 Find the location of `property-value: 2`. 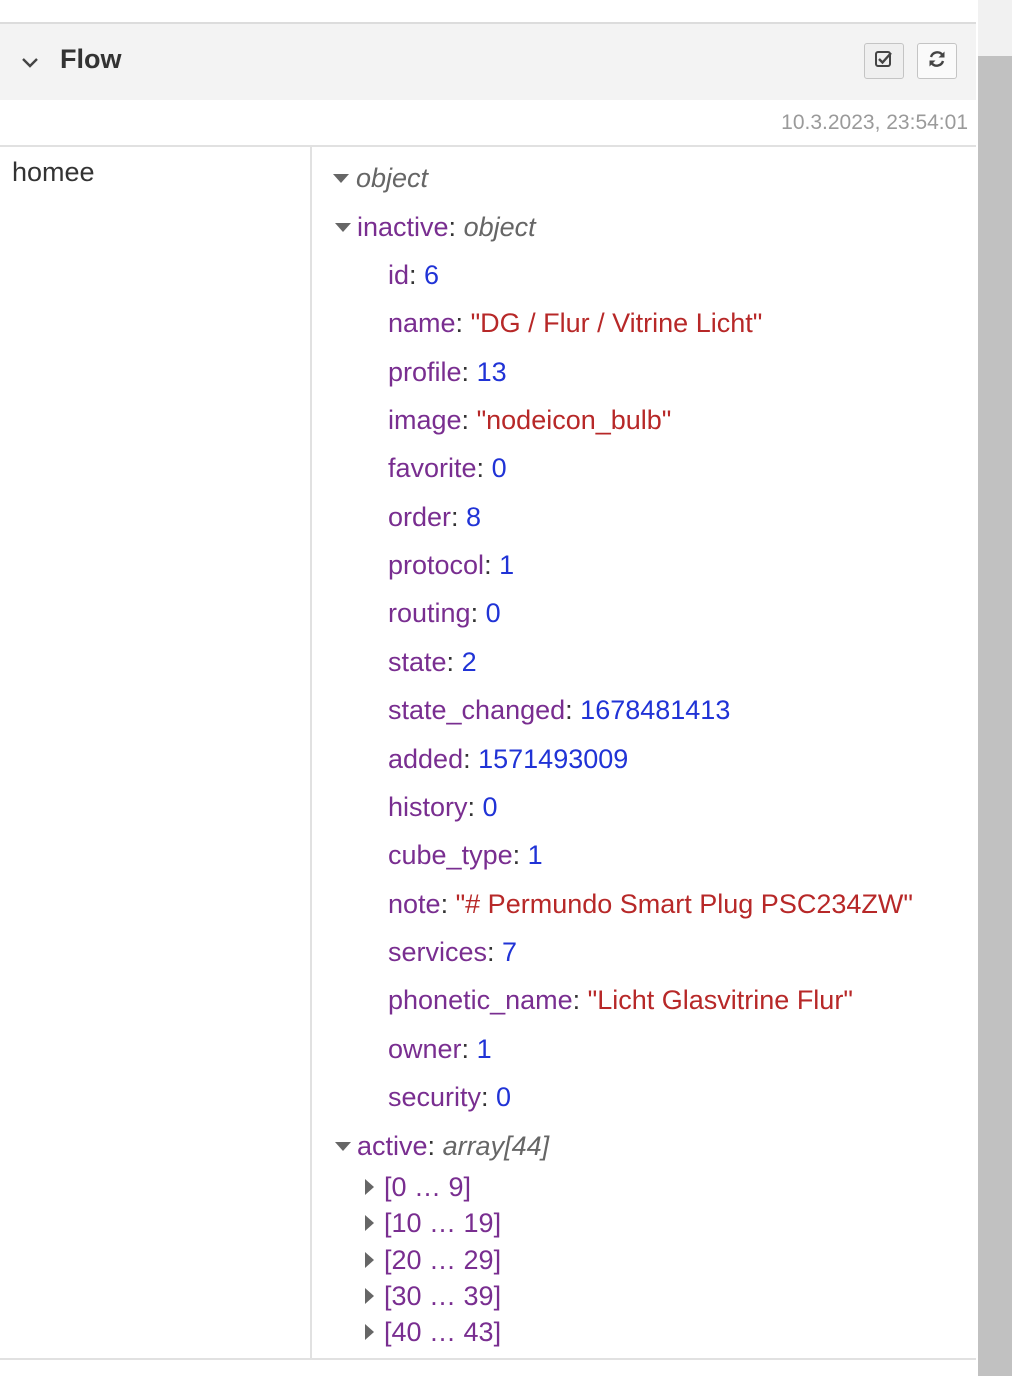

property-value: 2 is located at coordinates (469, 661).